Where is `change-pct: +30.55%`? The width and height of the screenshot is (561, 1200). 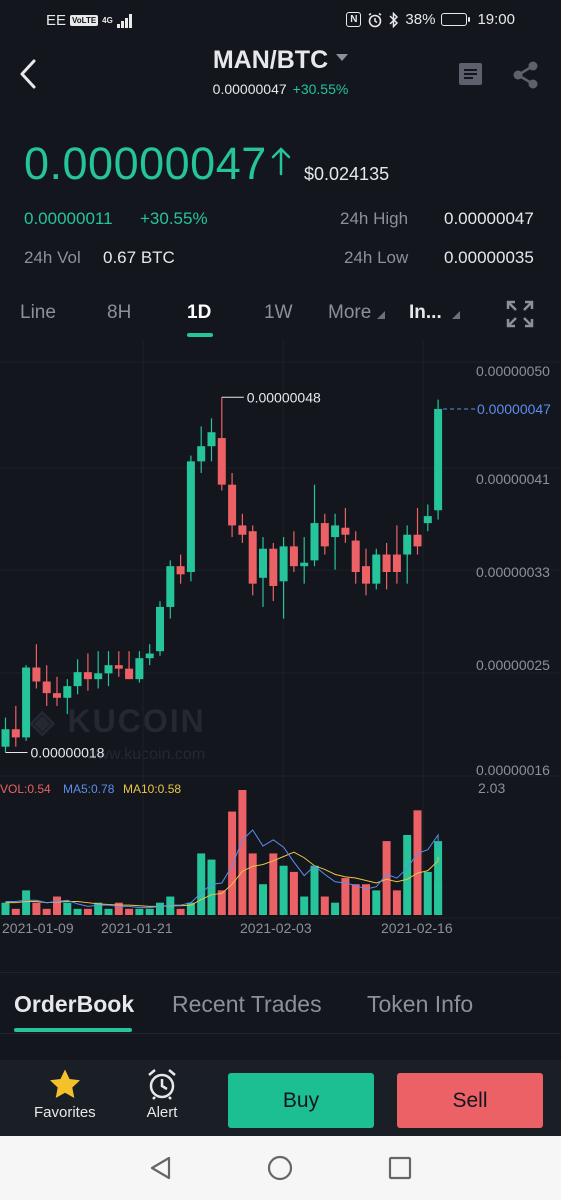
change-pct: +30.55% is located at coordinates (174, 218).